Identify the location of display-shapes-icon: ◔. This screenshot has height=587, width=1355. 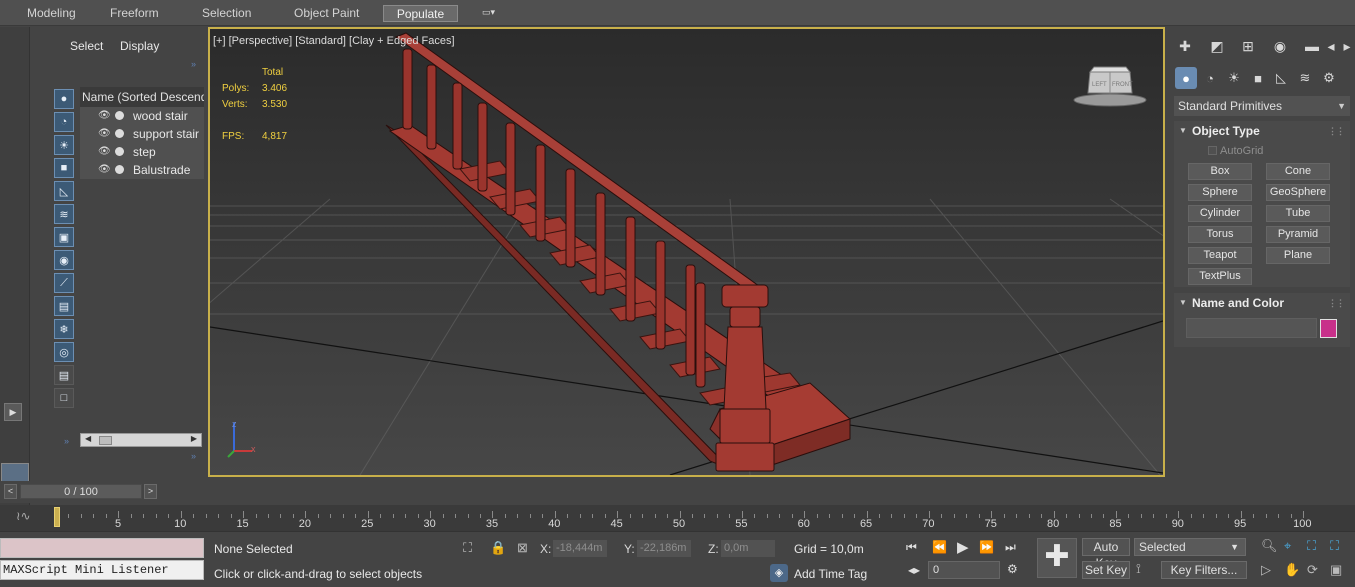
(64, 122).